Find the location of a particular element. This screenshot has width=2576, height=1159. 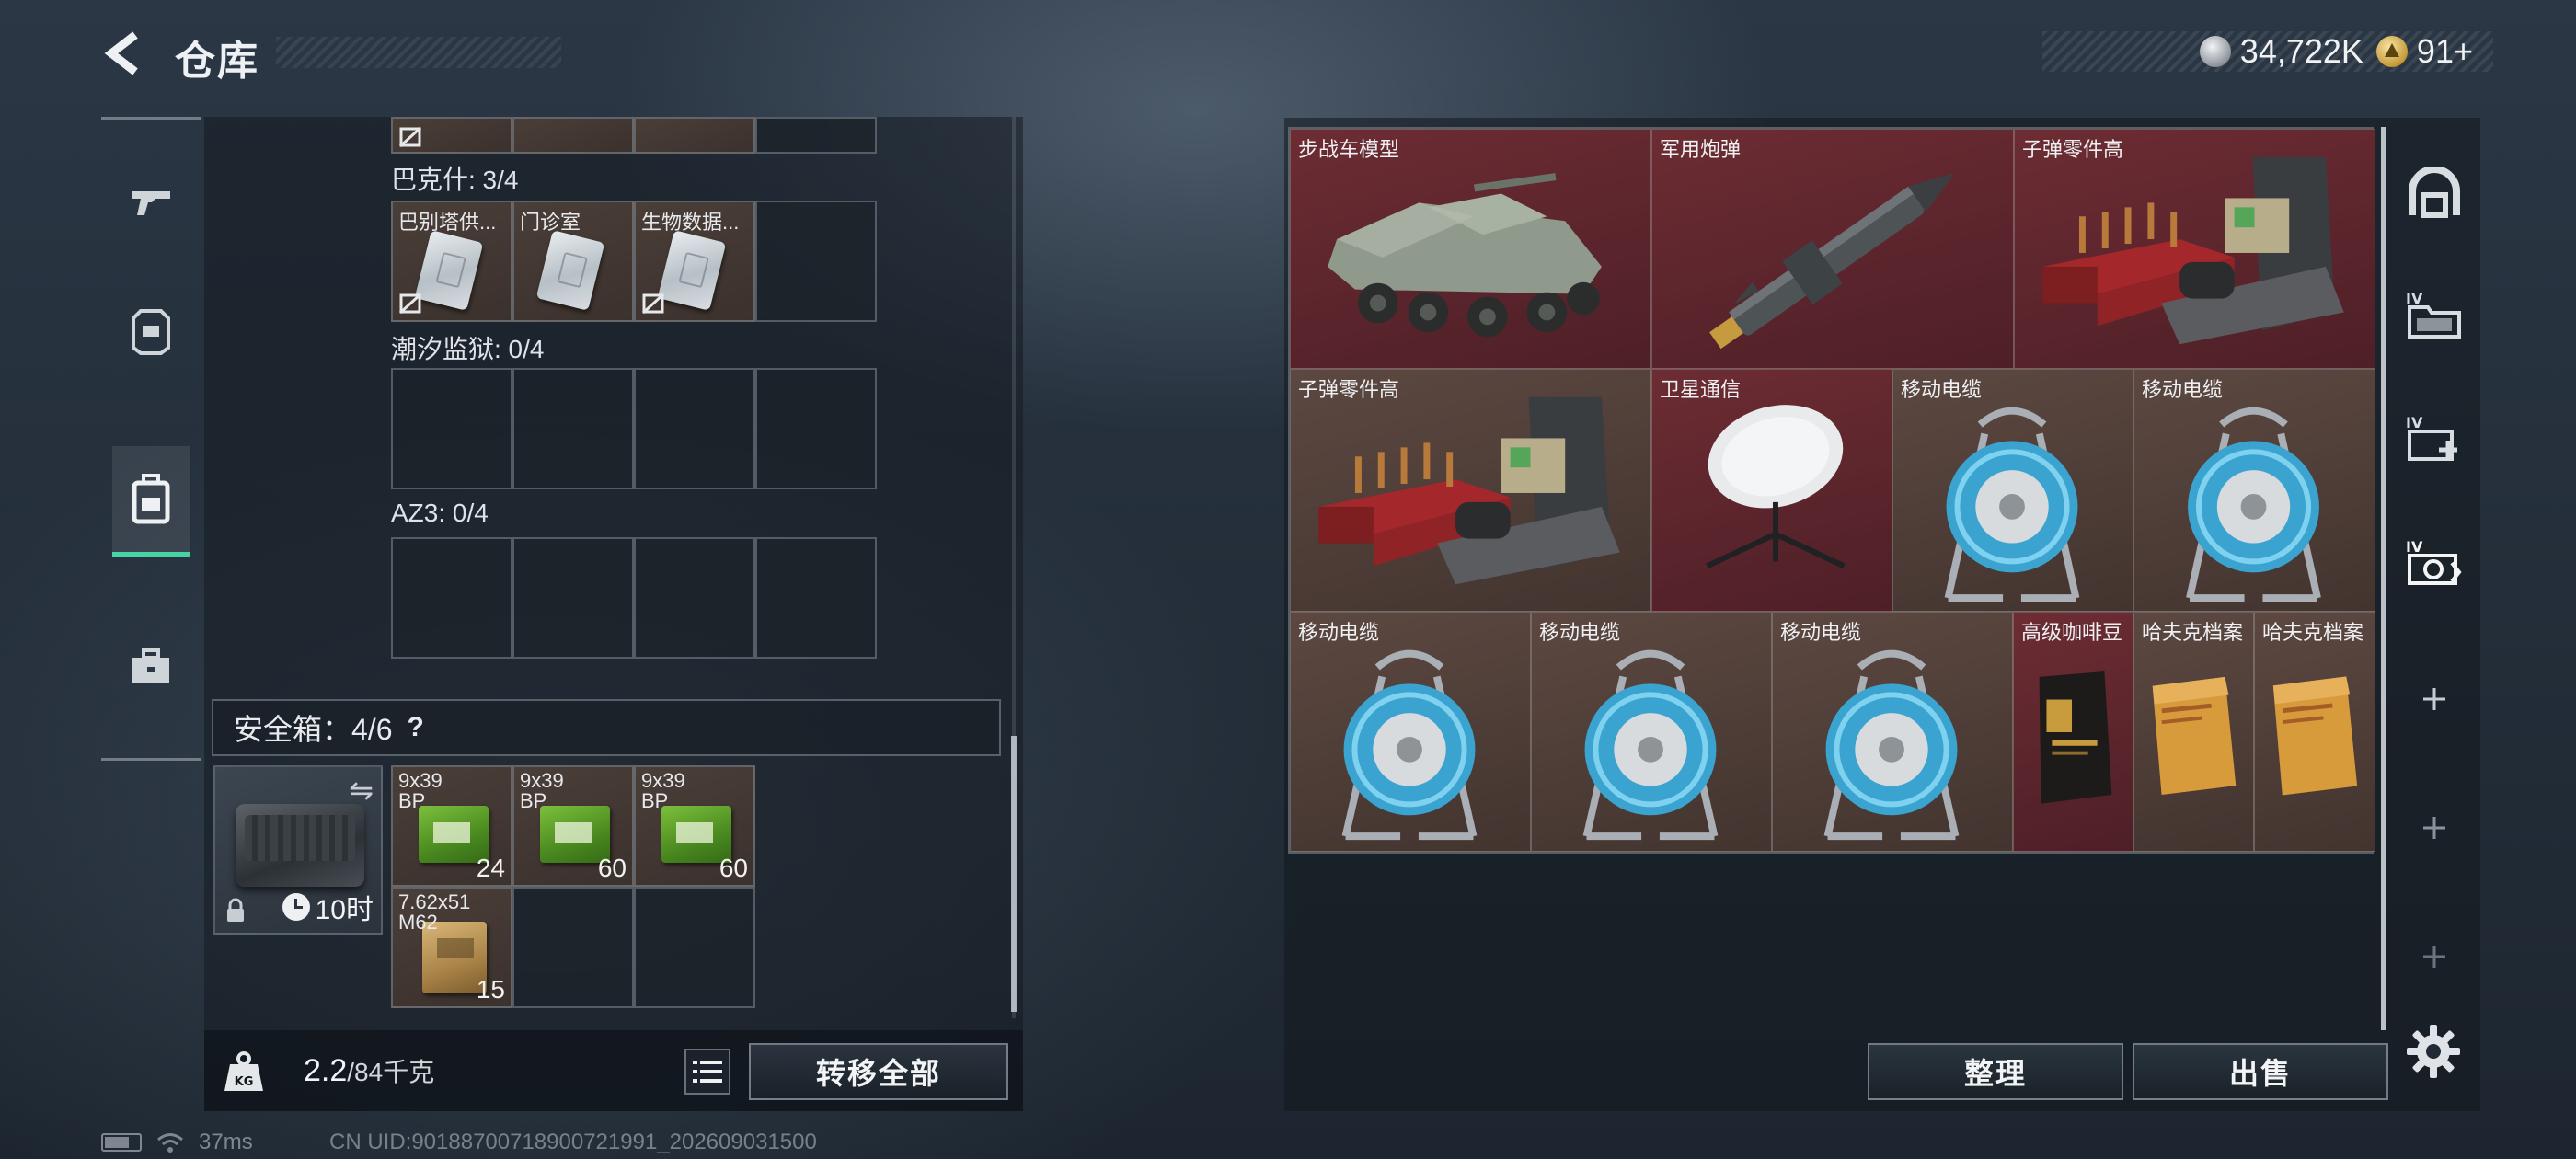

satellite-dish-icon is located at coordinates (1776, 487).